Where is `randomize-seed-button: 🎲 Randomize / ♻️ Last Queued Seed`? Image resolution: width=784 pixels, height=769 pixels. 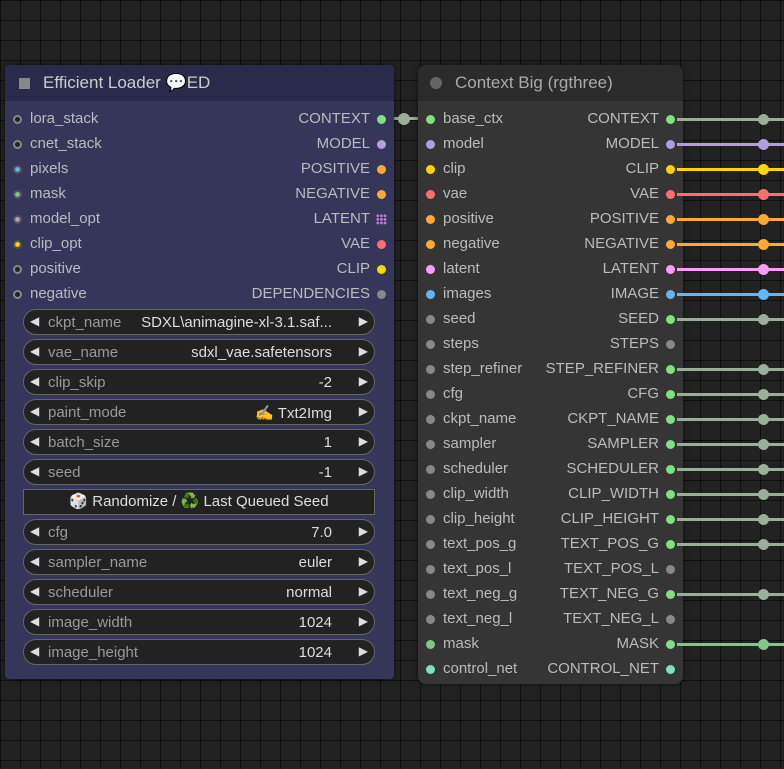 randomize-seed-button: 🎲 Randomize / ♻️ Last Queued Seed is located at coordinates (199, 502).